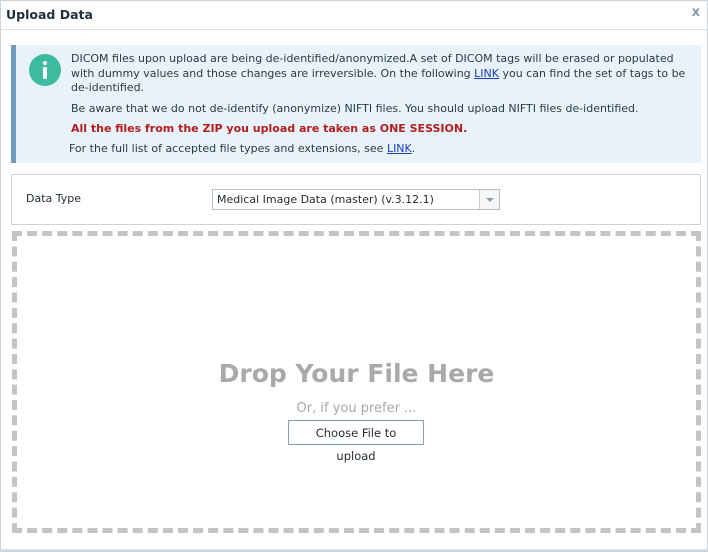 The height and width of the screenshot is (552, 708). Describe the element at coordinates (49, 14) in the screenshot. I see `dialog-title: Upload Data` at that location.